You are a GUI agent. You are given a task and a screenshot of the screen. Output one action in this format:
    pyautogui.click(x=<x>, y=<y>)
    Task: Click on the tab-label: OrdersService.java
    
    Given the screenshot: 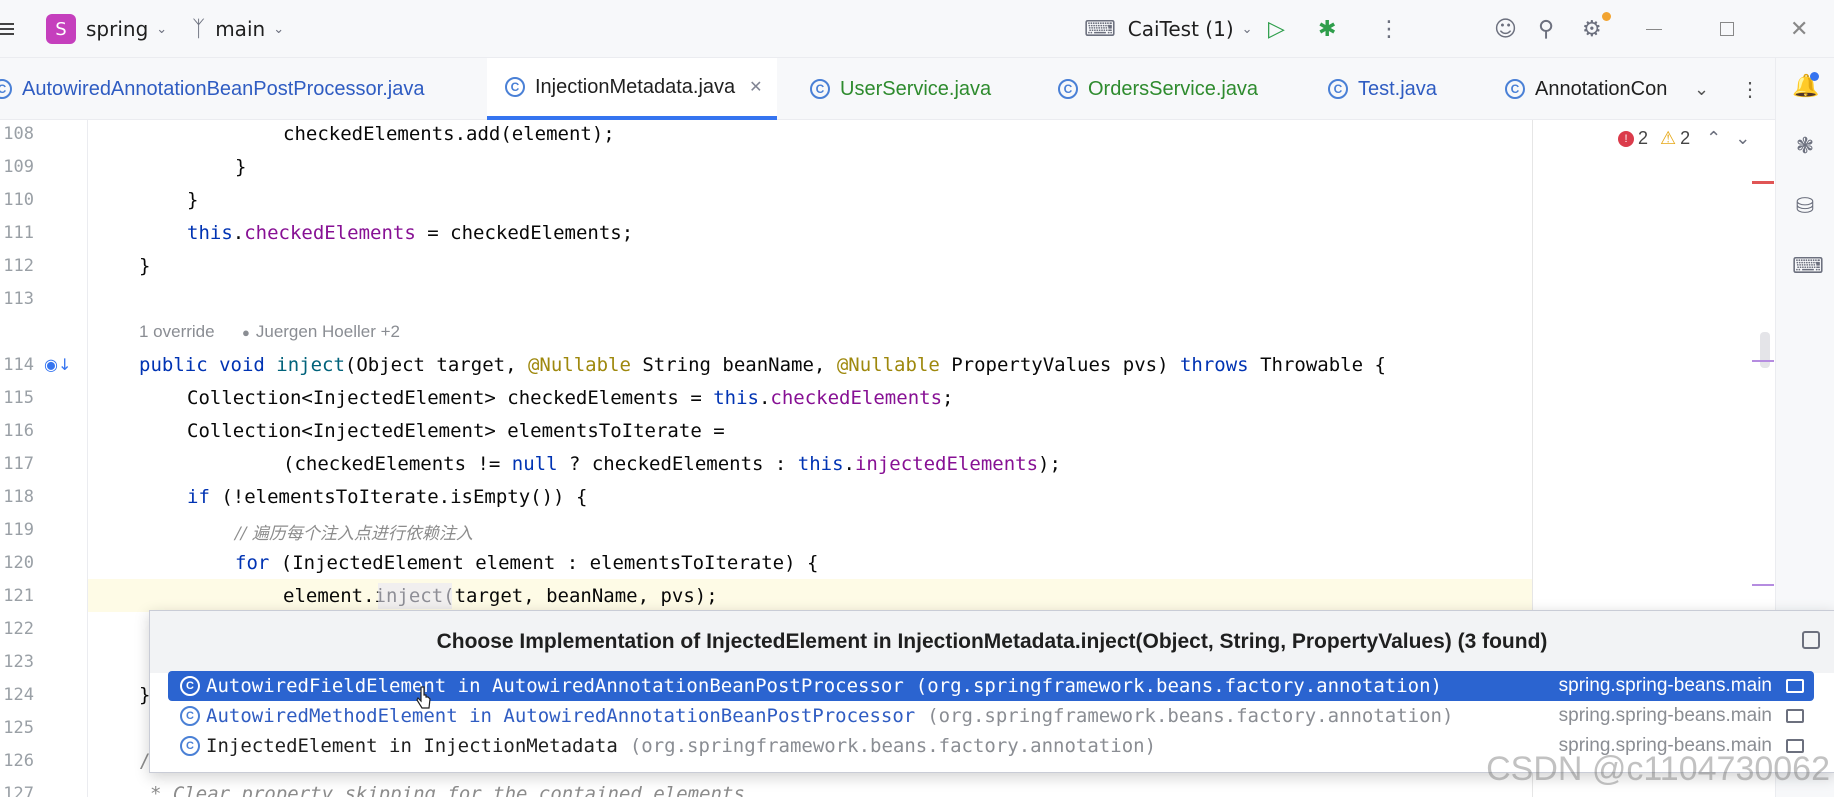 What is the action you would take?
    pyautogui.click(x=1173, y=88)
    